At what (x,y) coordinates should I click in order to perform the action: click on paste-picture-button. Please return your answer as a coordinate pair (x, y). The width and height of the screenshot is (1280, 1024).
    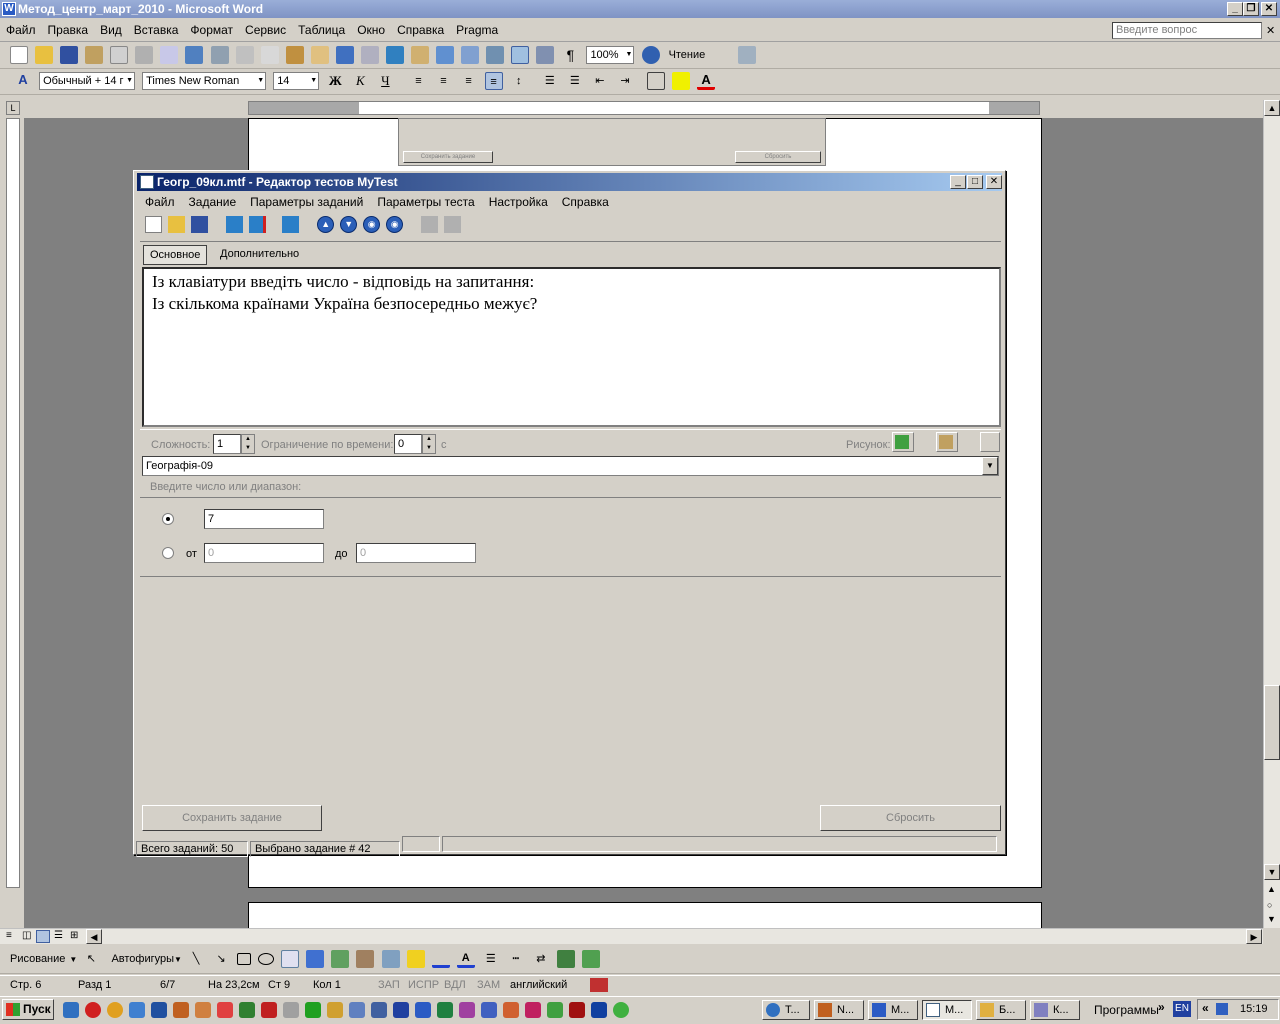
    Looking at the image, I should click on (947, 442).